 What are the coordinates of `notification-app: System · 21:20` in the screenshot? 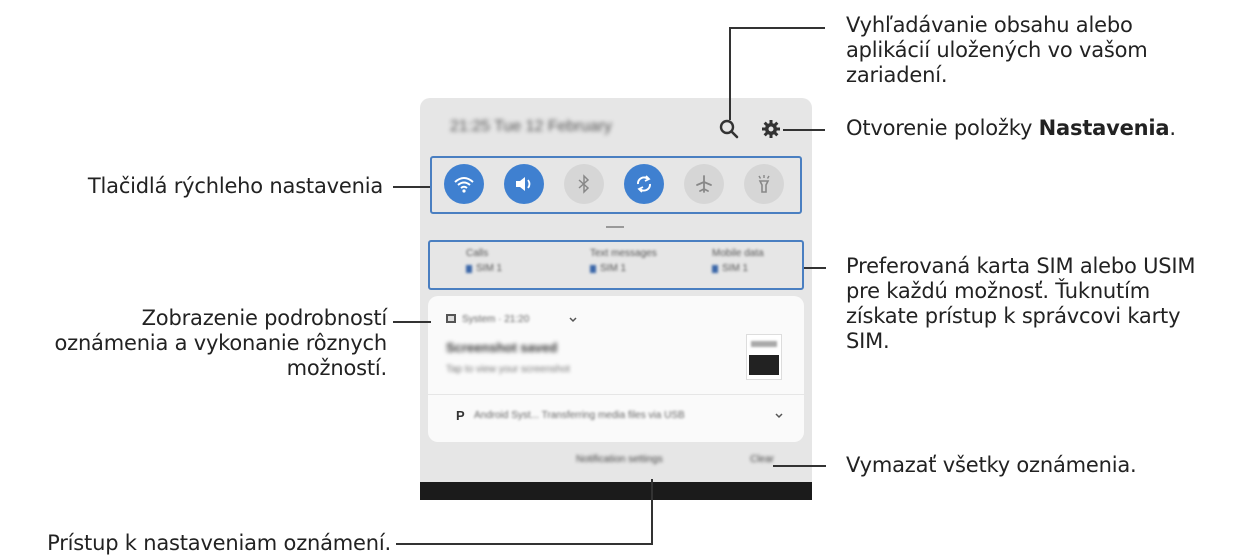 It's located at (496, 319).